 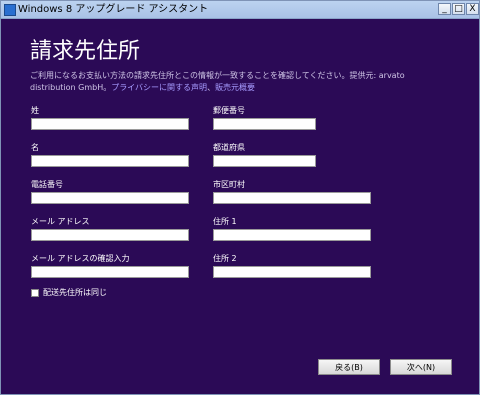 I want to click on prefecture-field, so click(x=264, y=161).